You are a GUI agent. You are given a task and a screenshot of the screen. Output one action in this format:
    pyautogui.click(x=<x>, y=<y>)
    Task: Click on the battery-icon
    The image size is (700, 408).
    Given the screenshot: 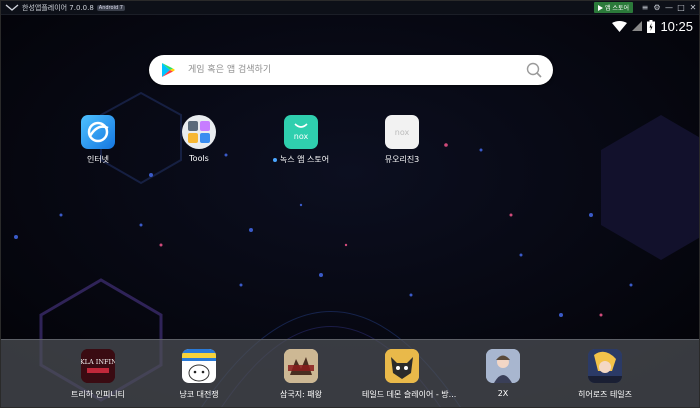 What is the action you would take?
    pyautogui.click(x=651, y=26)
    